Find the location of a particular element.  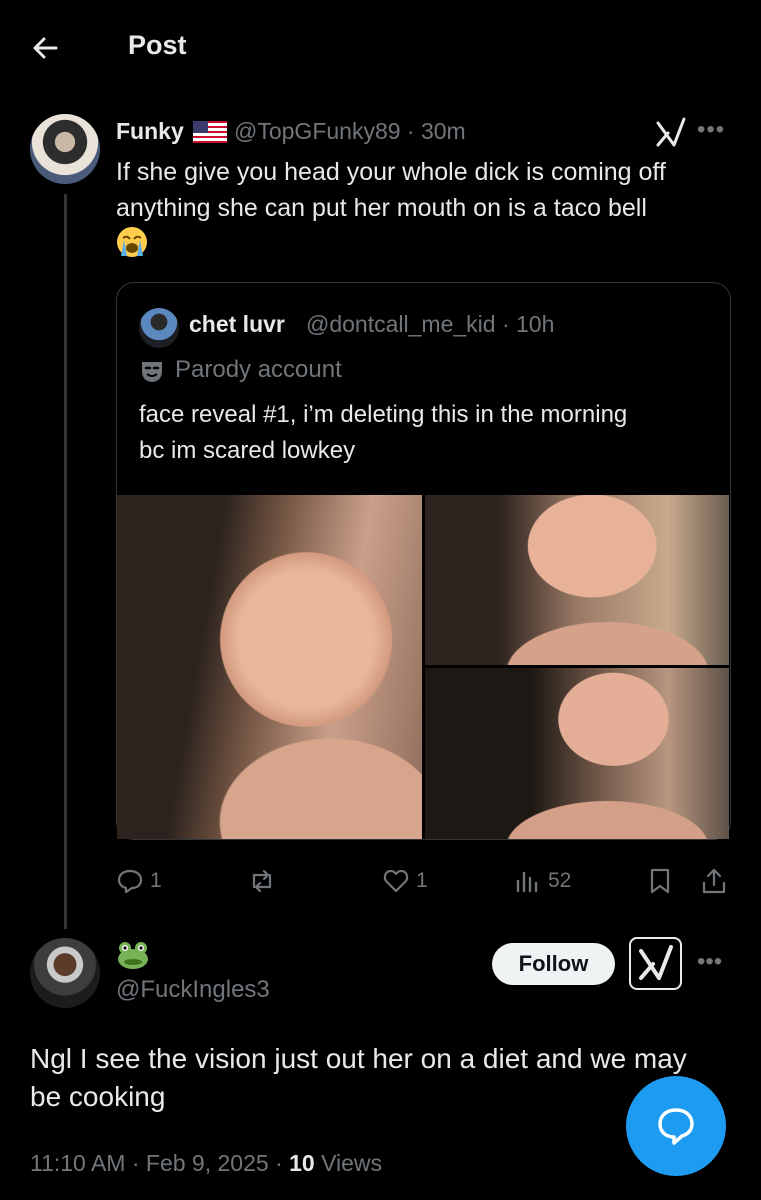

parody-mask-icon is located at coordinates (152, 372).